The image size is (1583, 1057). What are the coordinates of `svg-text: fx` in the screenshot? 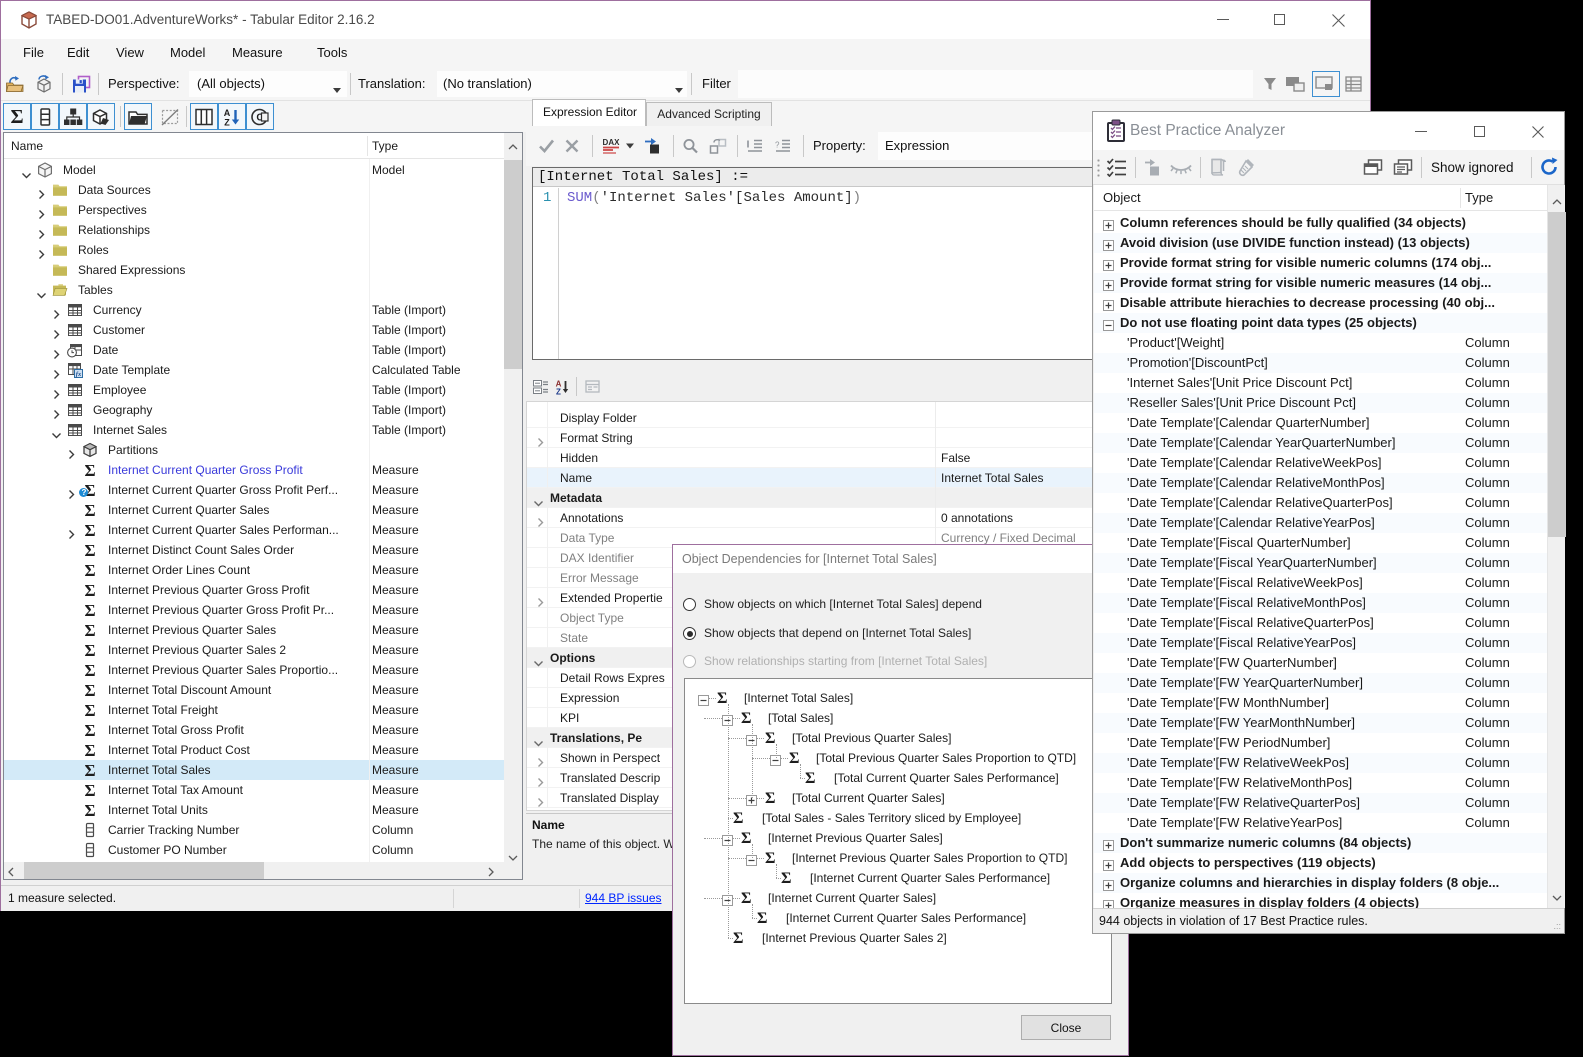 It's located at (79, 374).